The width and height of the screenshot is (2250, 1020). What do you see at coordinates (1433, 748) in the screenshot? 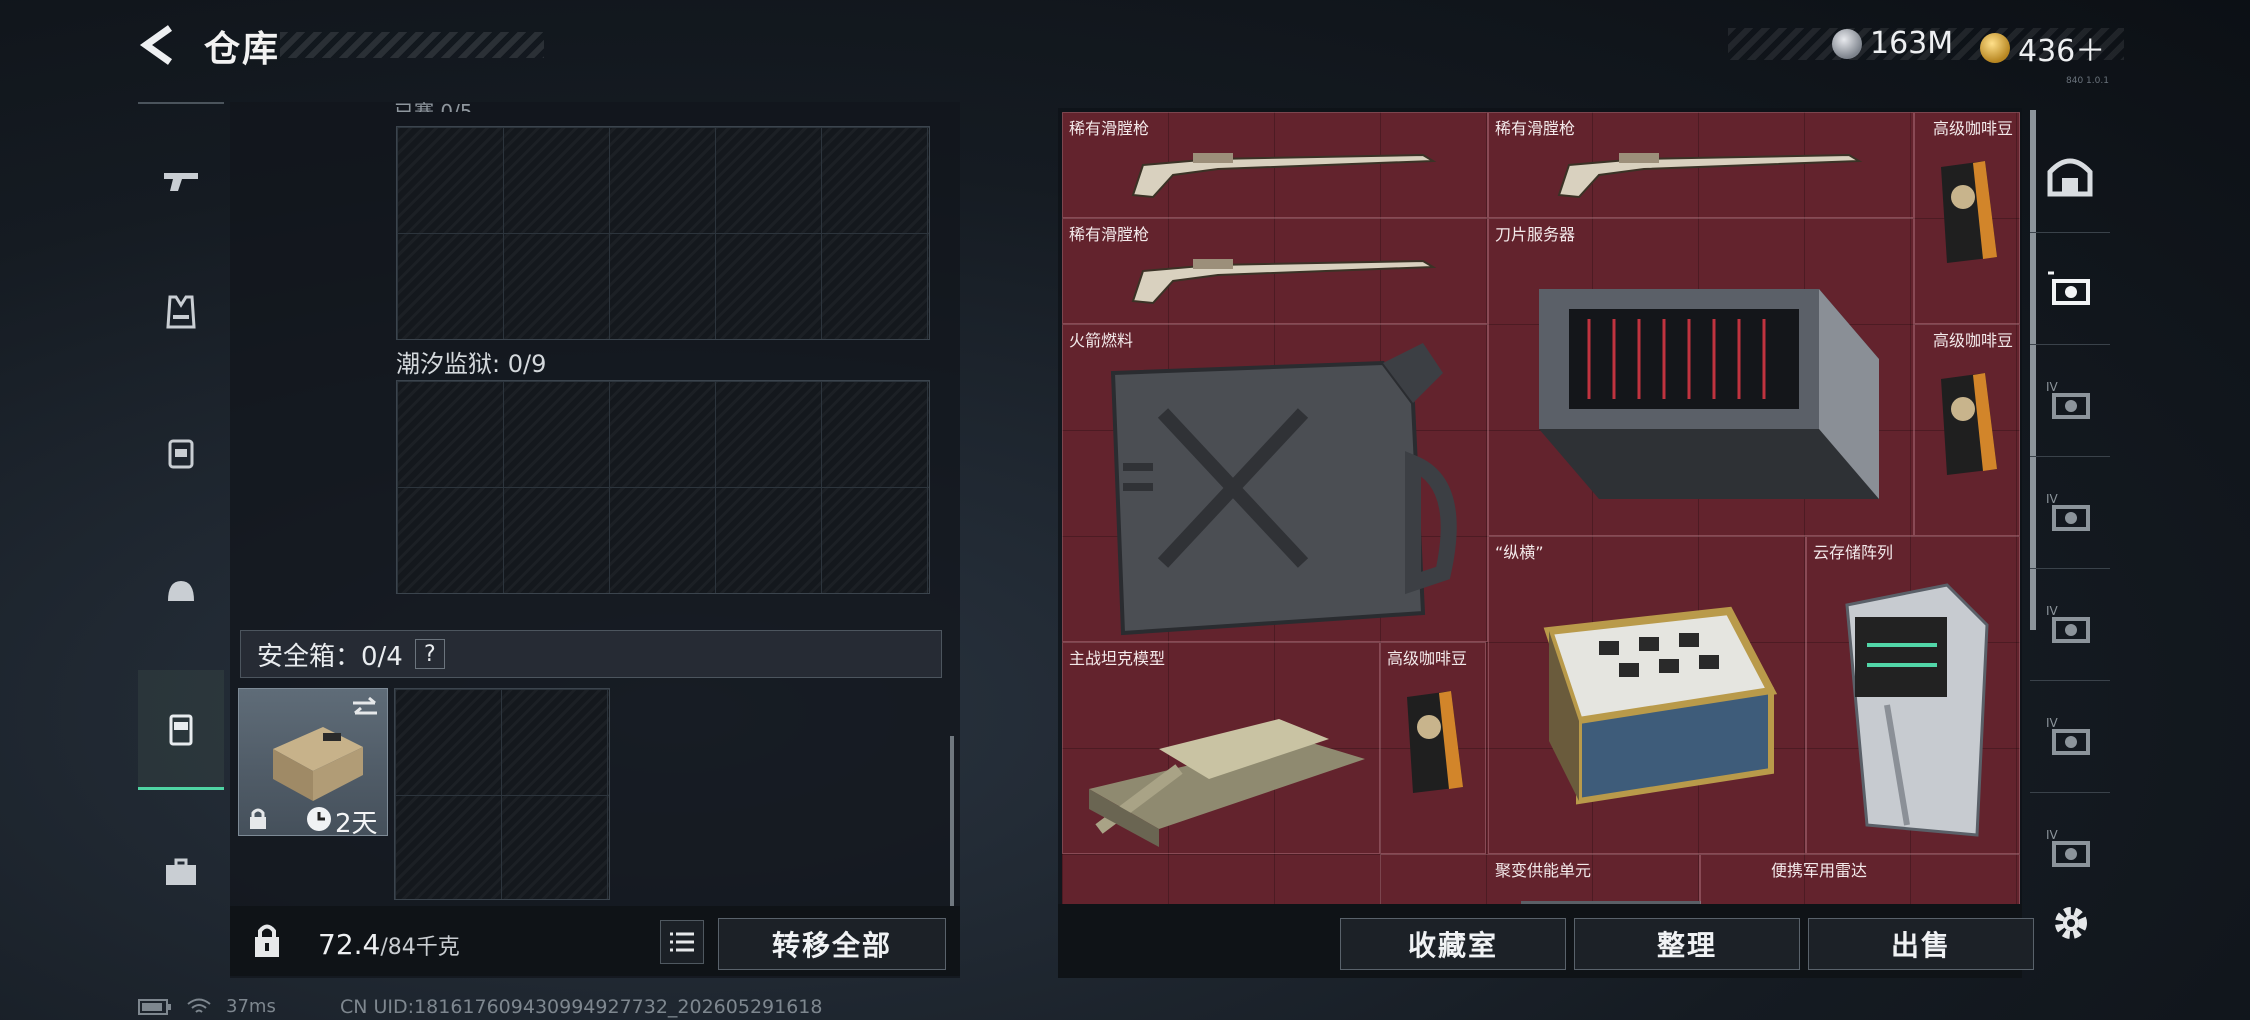
I see `stash-item-coffee-3: 高级咖啡豆` at bounding box center [1433, 748].